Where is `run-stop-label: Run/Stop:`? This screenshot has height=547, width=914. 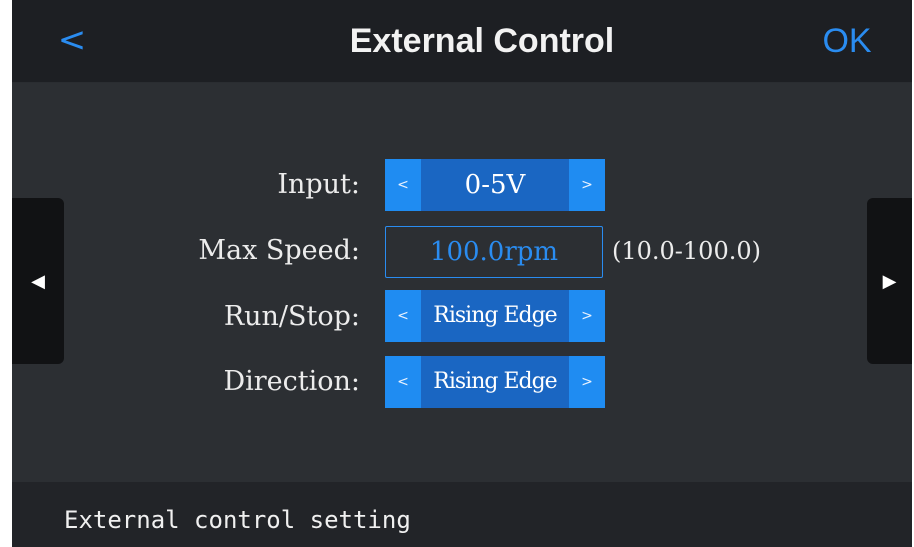
run-stop-label: Run/Stop: is located at coordinates (291, 316).